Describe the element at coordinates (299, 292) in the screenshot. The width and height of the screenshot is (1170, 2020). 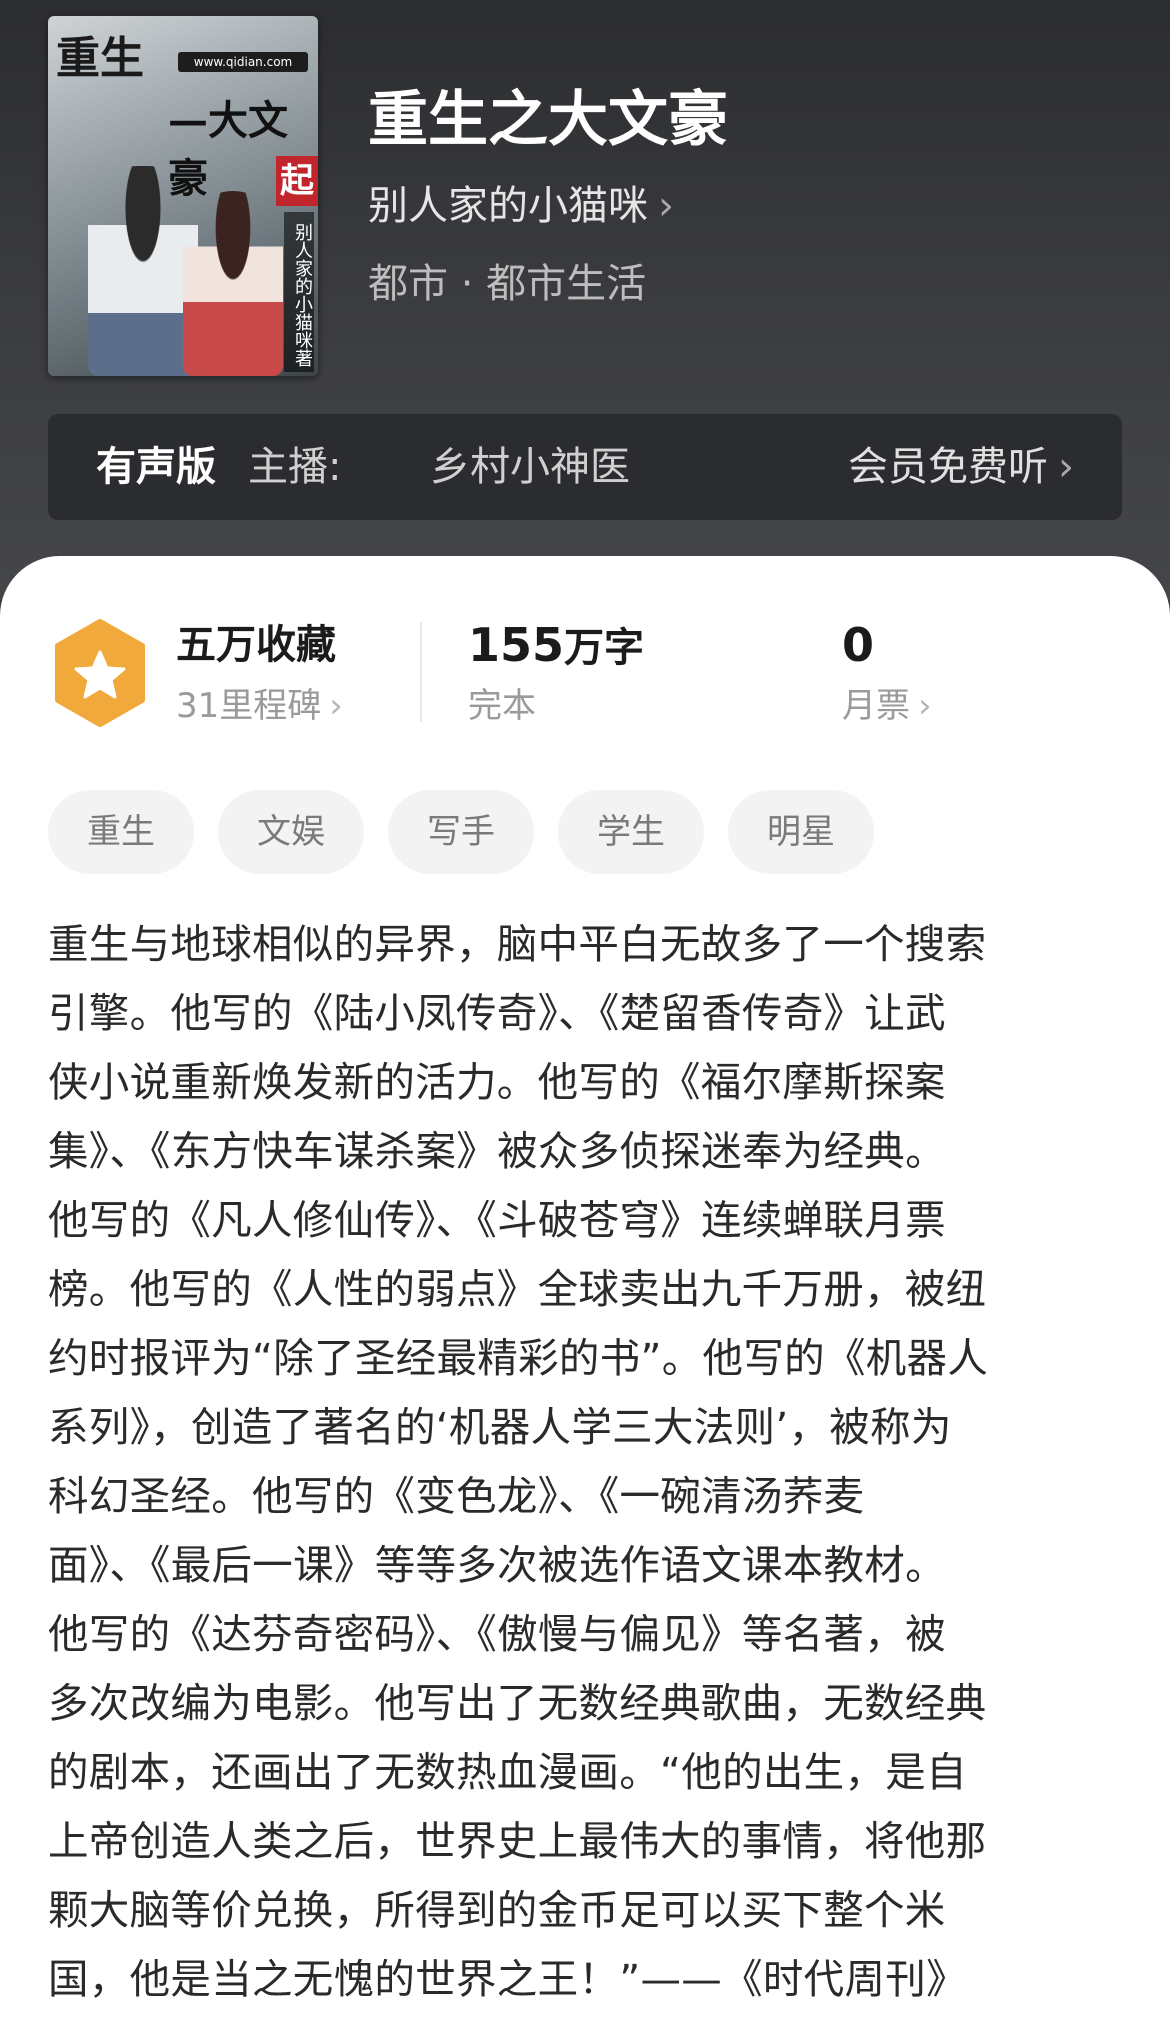
I see `cover-author-text: 别人家的小猫咪著` at that location.